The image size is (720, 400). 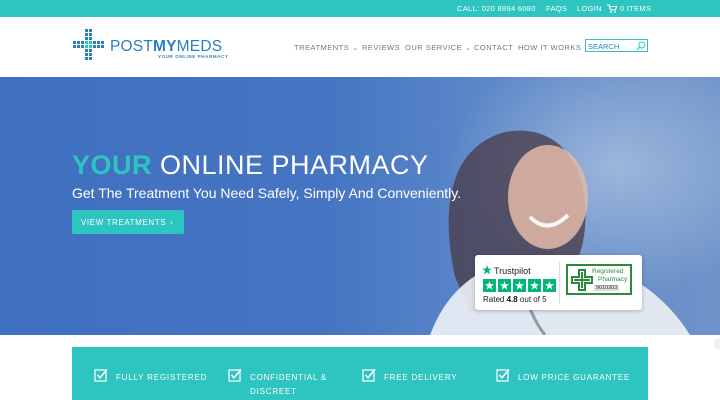 What do you see at coordinates (612, 8) in the screenshot?
I see `cart-icon` at bounding box center [612, 8].